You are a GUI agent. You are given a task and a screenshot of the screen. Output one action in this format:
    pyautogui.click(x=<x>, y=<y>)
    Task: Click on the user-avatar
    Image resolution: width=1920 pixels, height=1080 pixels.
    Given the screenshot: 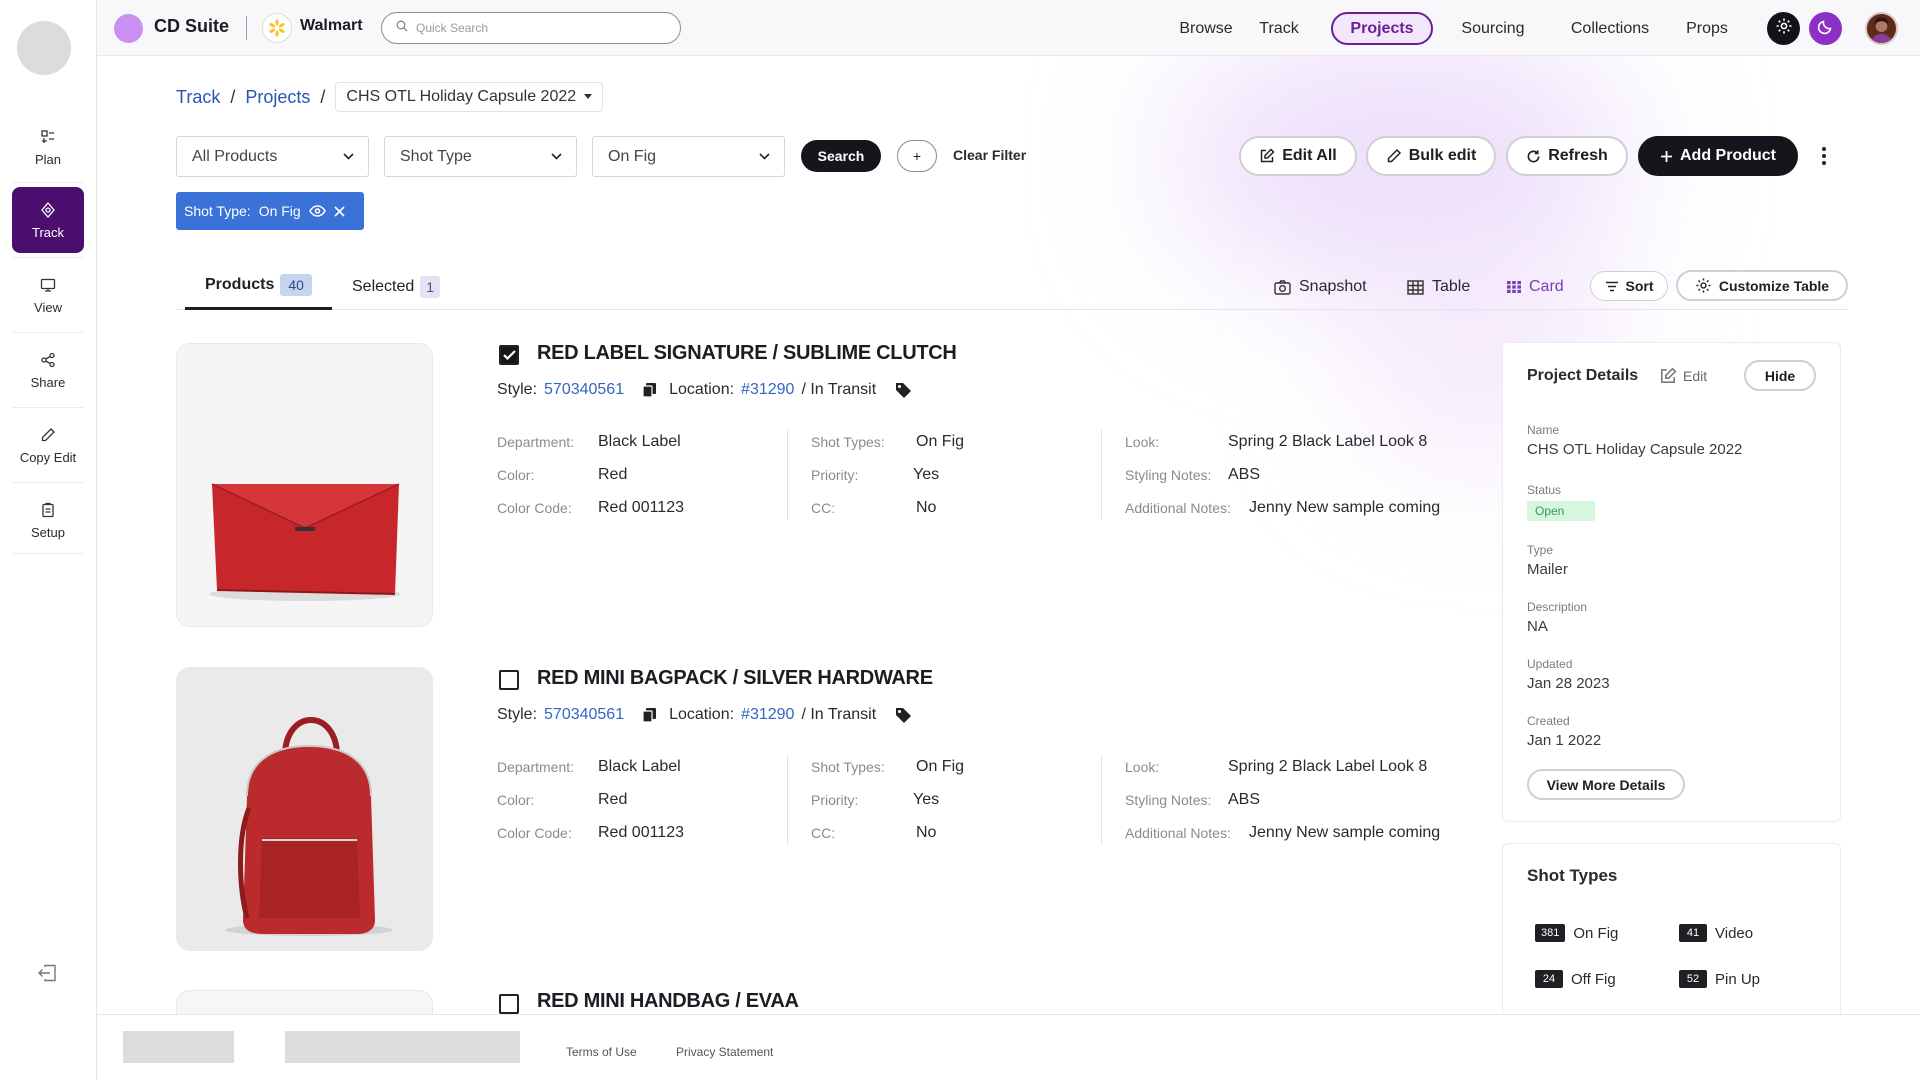 What is the action you would take?
    pyautogui.click(x=1881, y=28)
    